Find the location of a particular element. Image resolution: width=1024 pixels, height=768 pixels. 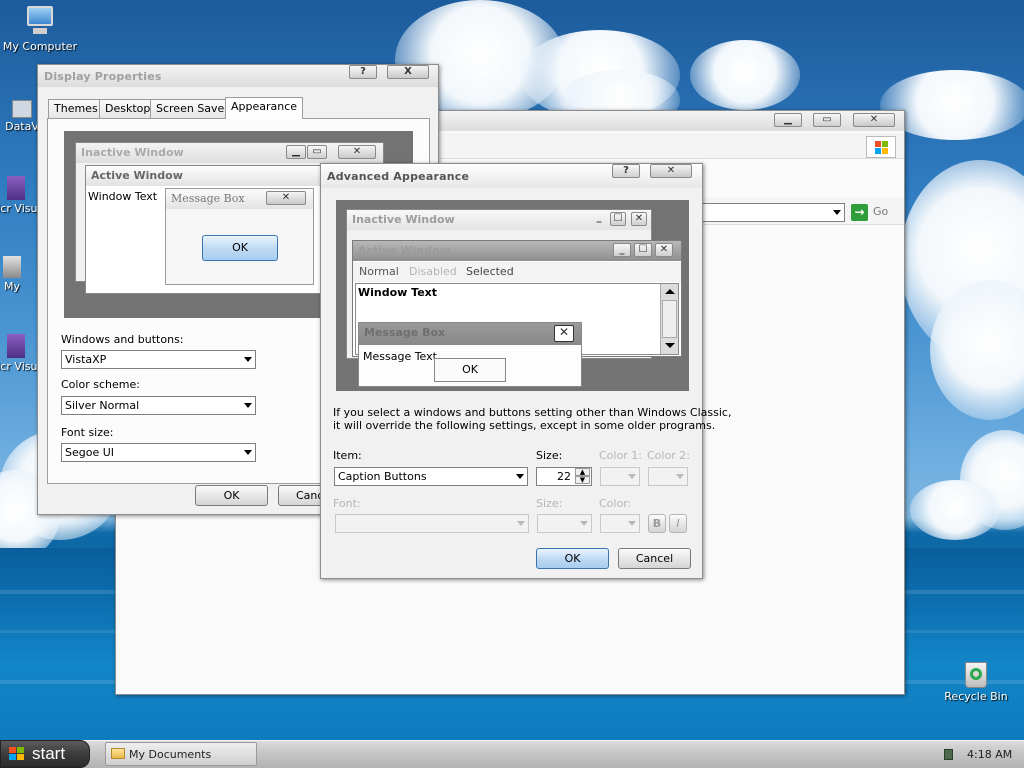

cancel-button: Cancel is located at coordinates (654, 558).